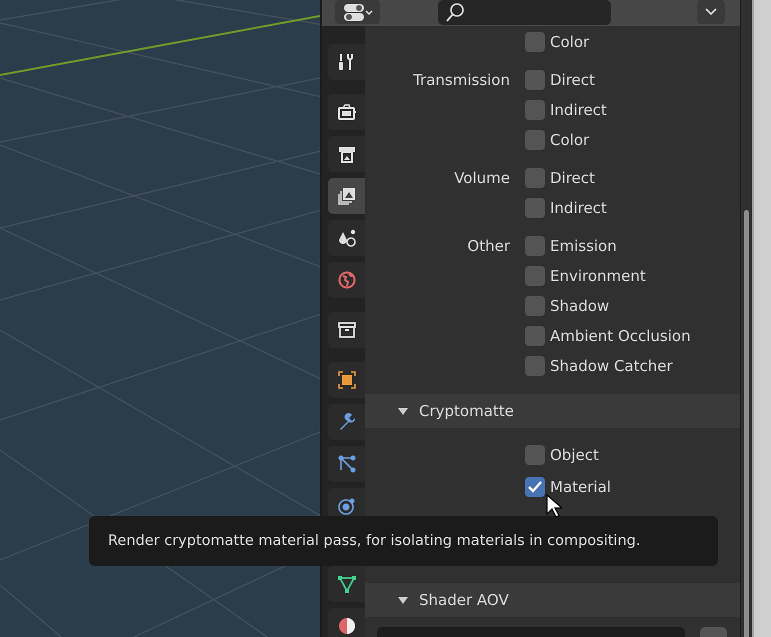  Describe the element at coordinates (583, 246) in the screenshot. I see `checkbox-label: Emission` at that location.